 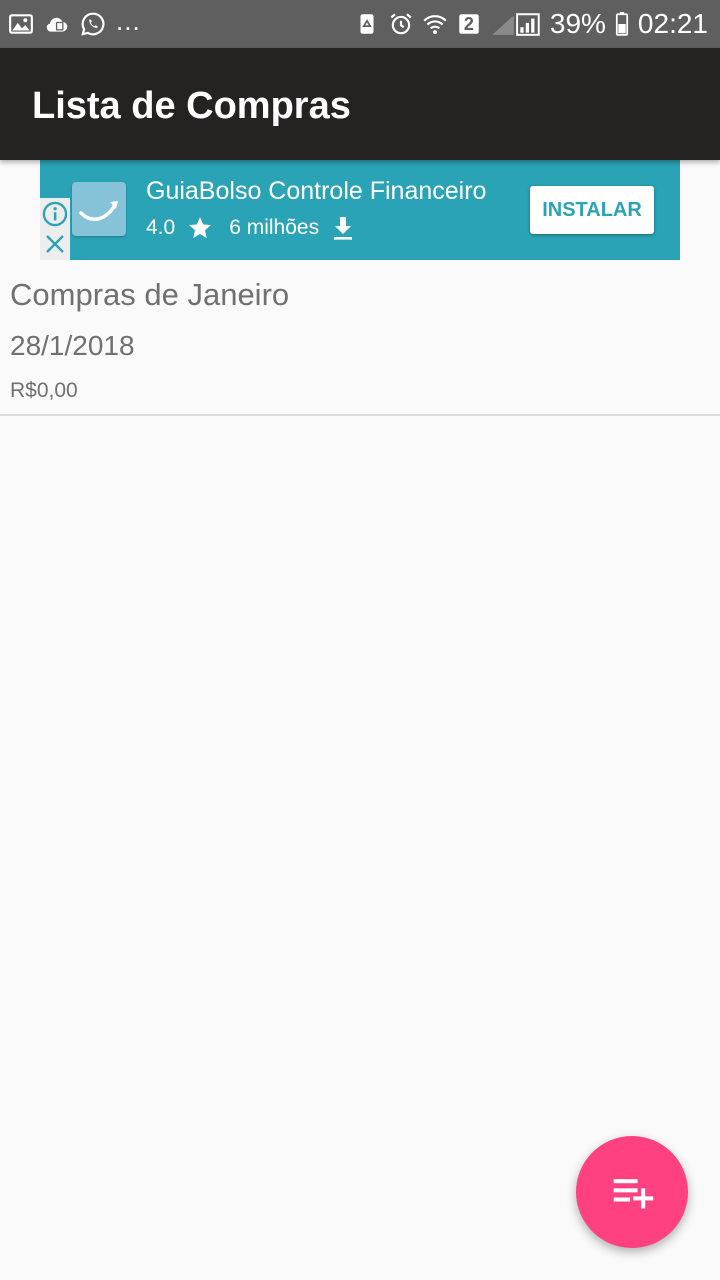 I want to click on app-logo-icon, so click(x=99, y=209).